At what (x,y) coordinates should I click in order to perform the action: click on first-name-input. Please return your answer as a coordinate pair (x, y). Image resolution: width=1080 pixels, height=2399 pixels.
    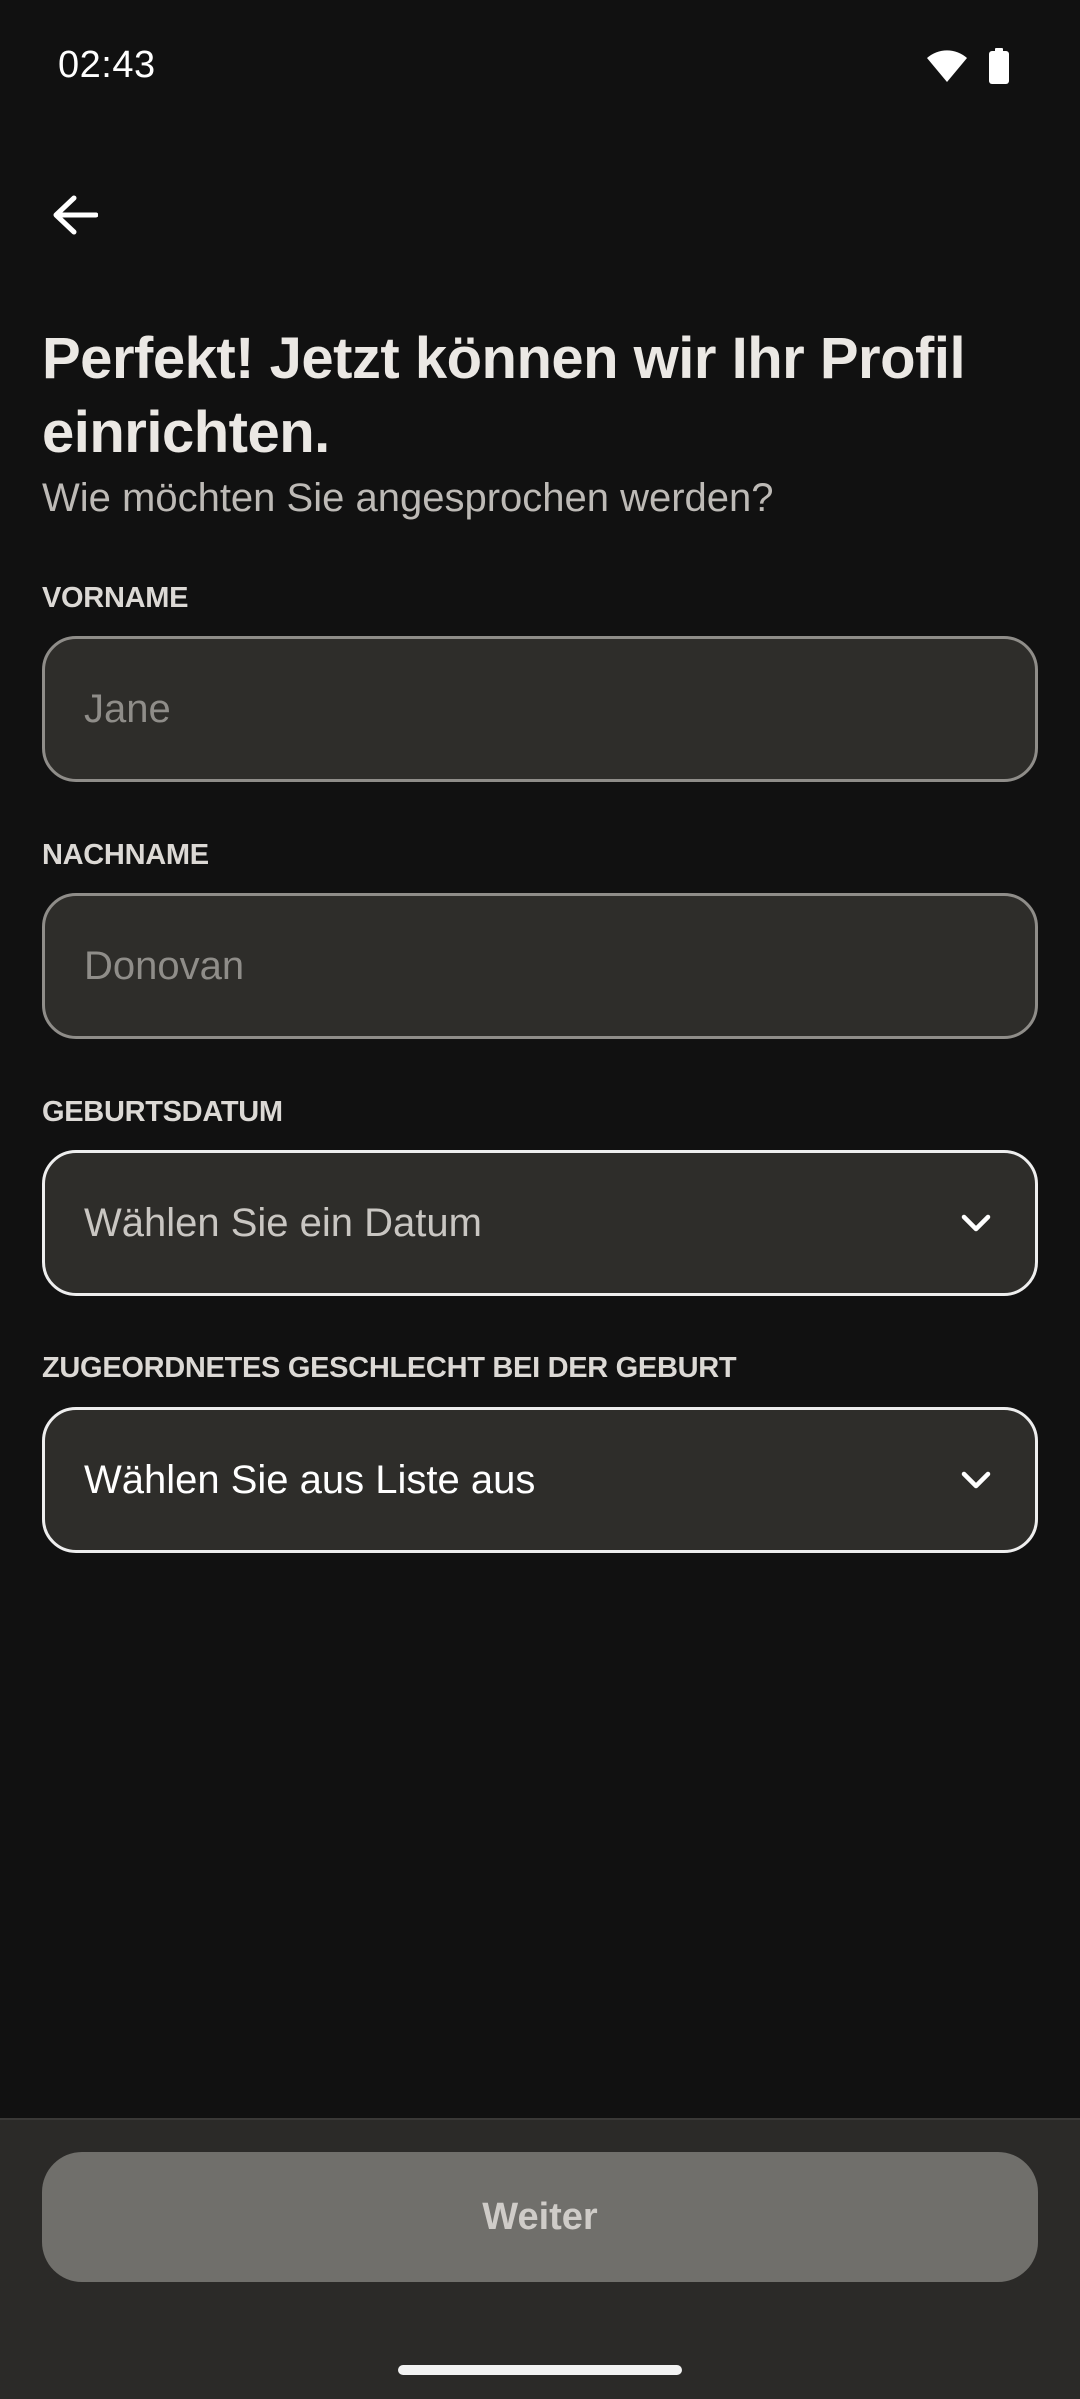
    Looking at the image, I should click on (559, 709).